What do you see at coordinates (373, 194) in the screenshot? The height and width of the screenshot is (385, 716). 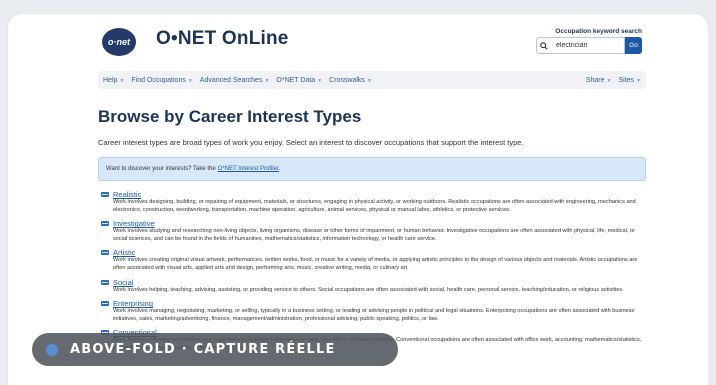 I see `interest-header: Realistic` at bounding box center [373, 194].